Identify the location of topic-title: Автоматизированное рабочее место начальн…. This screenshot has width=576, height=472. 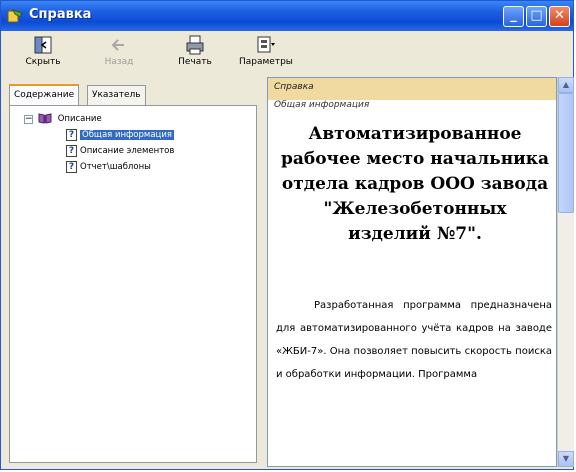
(415, 184).